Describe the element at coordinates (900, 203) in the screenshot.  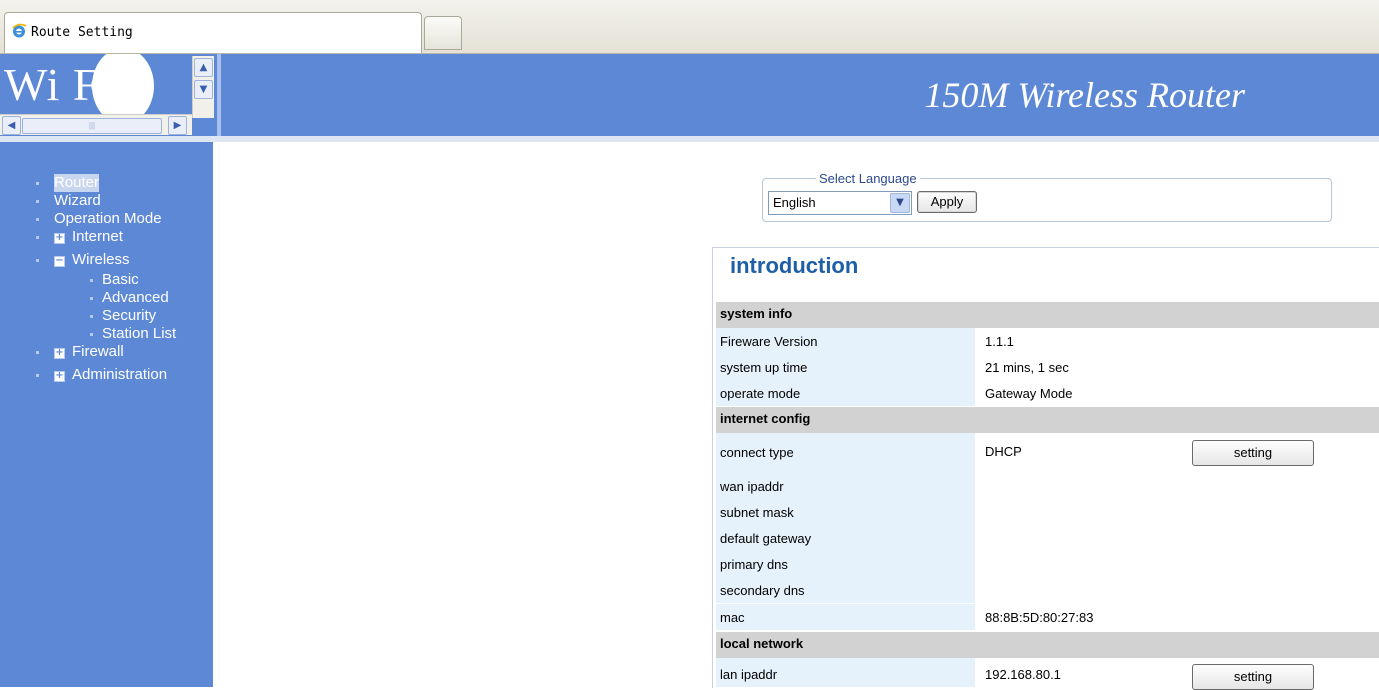
I see `chevron-down-icon: ▼` at that location.